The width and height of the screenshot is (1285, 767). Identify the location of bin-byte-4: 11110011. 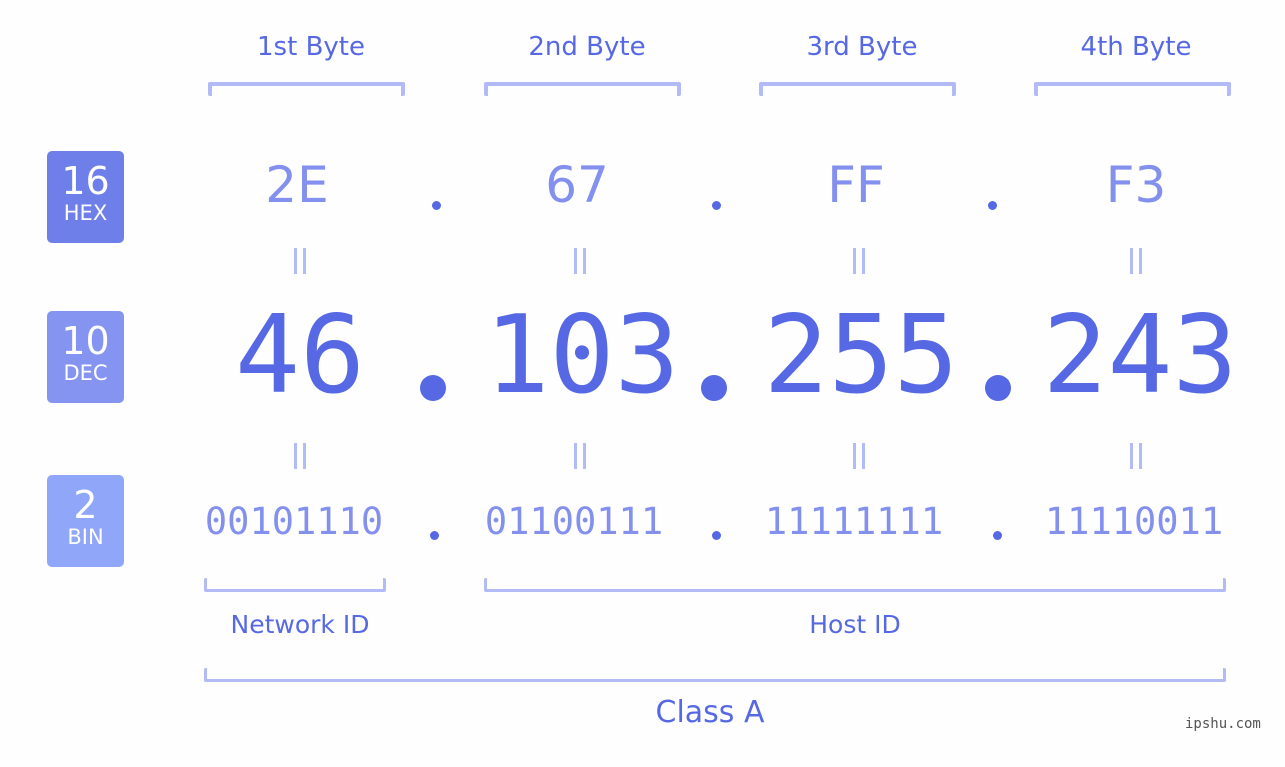
(1134, 521).